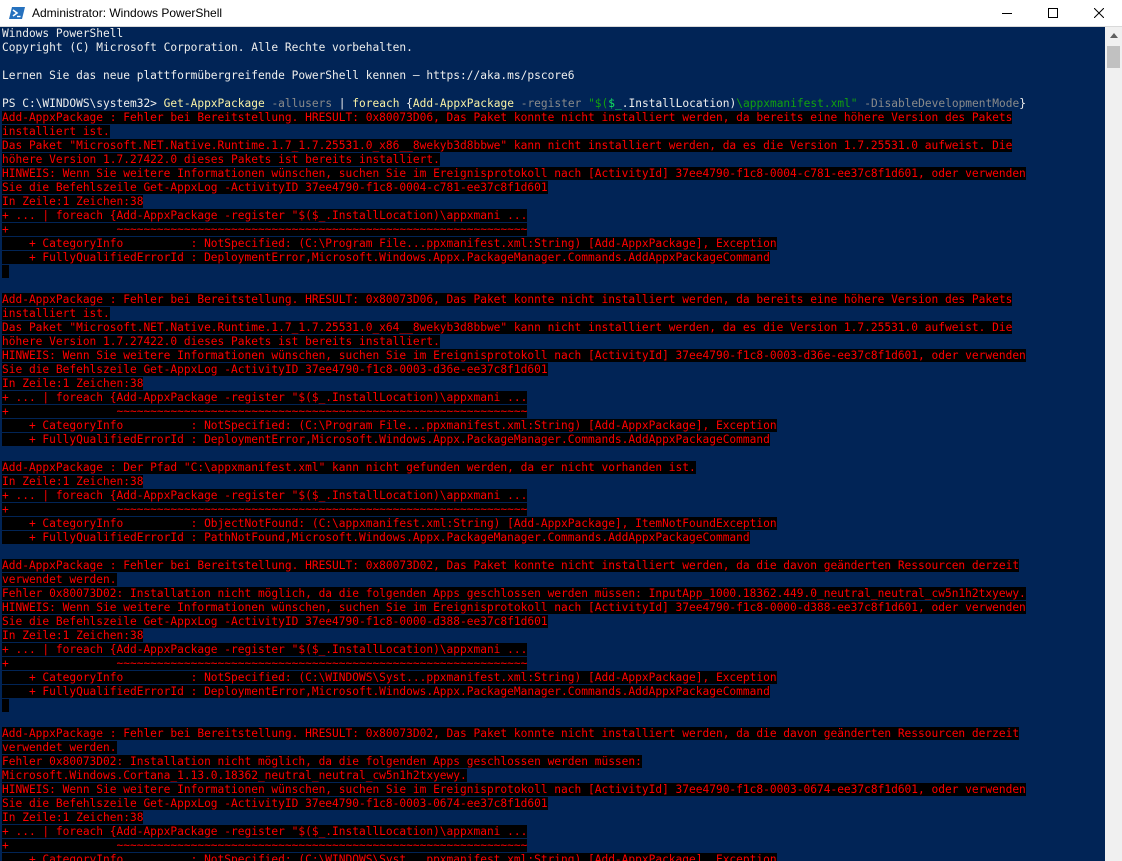 This screenshot has height=861, width=1122. Describe the element at coordinates (1113, 444) in the screenshot. I see `vertical-scrollbar` at that location.